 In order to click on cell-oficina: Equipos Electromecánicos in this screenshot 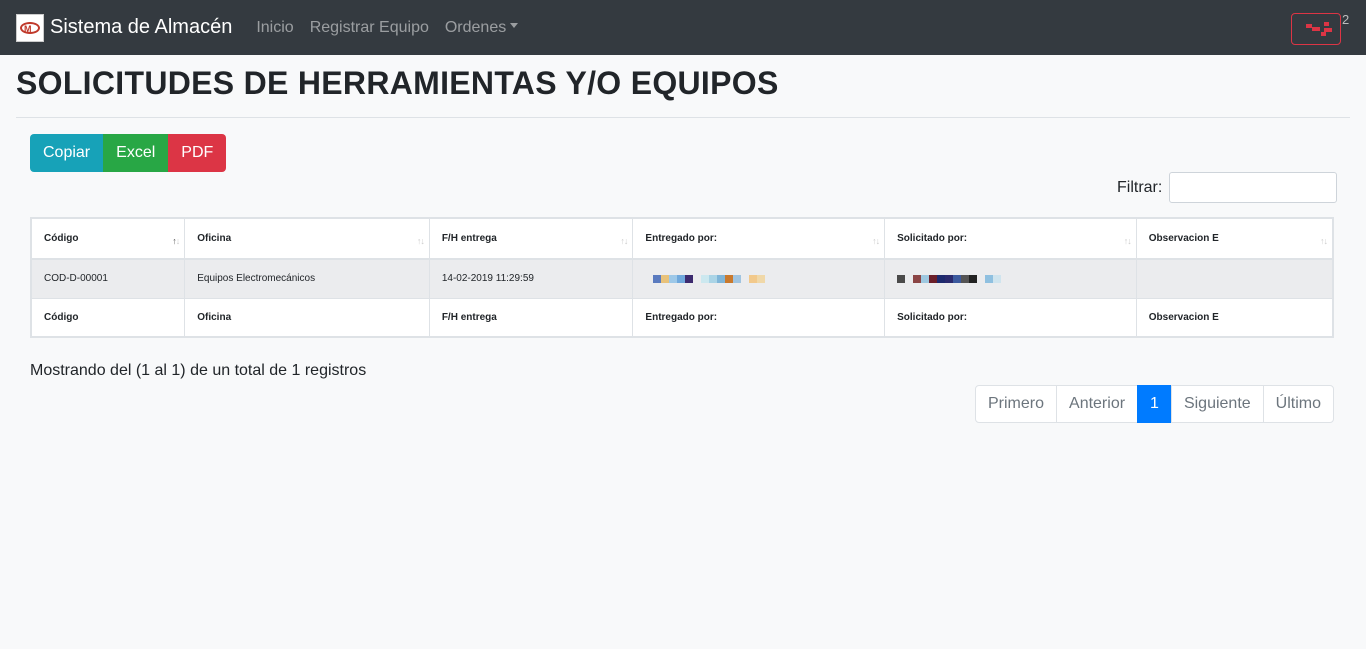, I will do `click(307, 278)`.